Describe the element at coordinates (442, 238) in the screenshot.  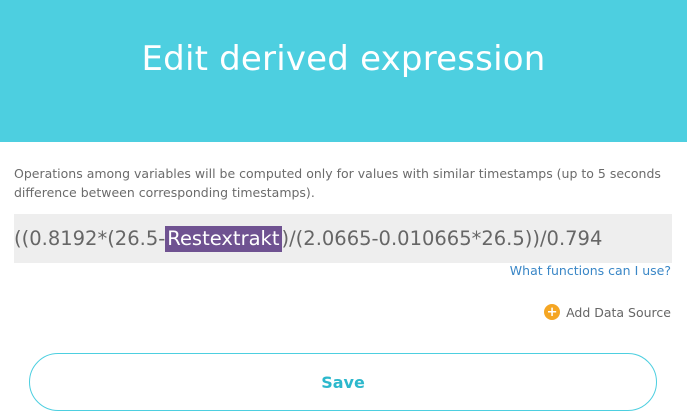
I see `expression-text-after: )/(2.0665-0.010665*26.5))/0.794` at that location.